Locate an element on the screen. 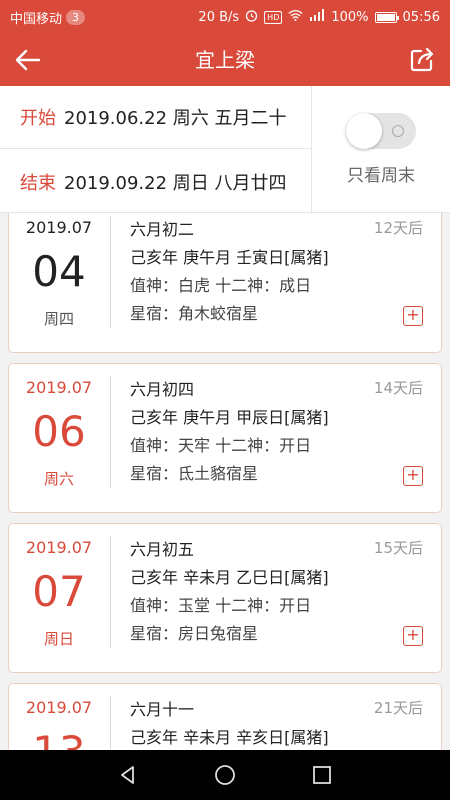 The image size is (450, 800). status-bar: 中国移动 3 20 B/s HD 100% 05:56 is located at coordinates (225, 17).